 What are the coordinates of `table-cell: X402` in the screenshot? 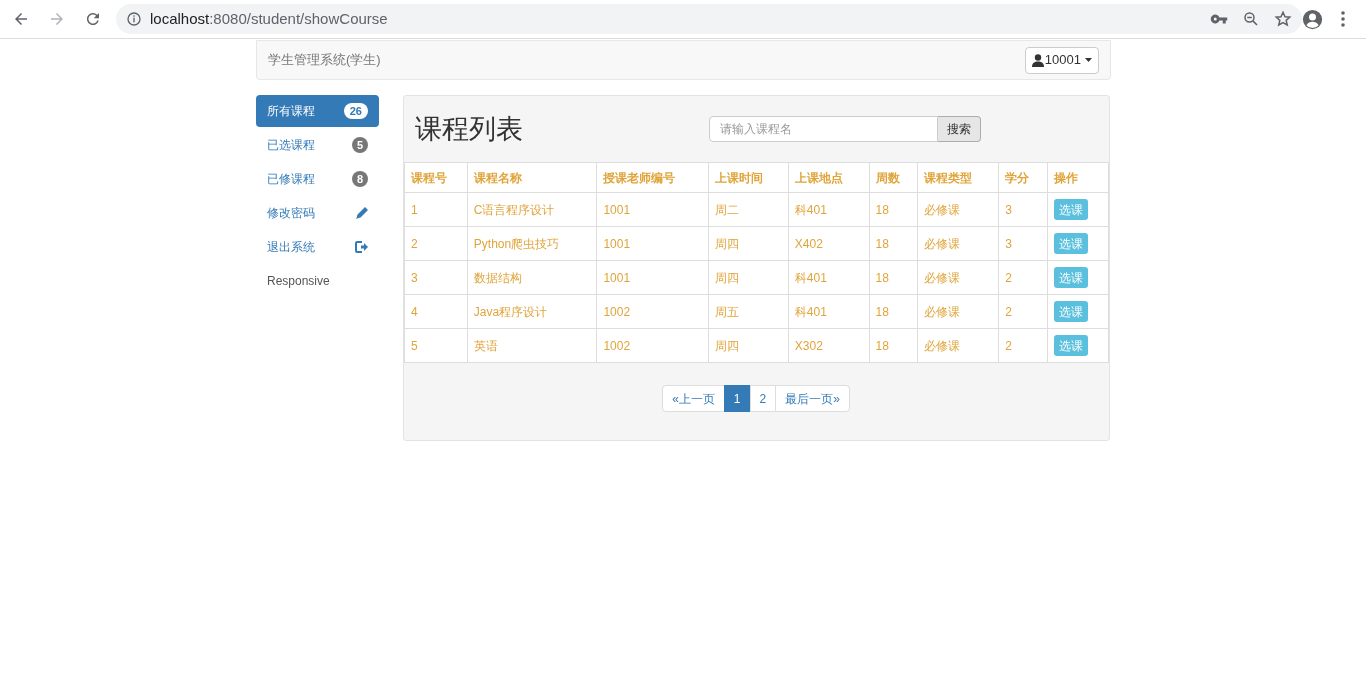 It's located at (829, 243).